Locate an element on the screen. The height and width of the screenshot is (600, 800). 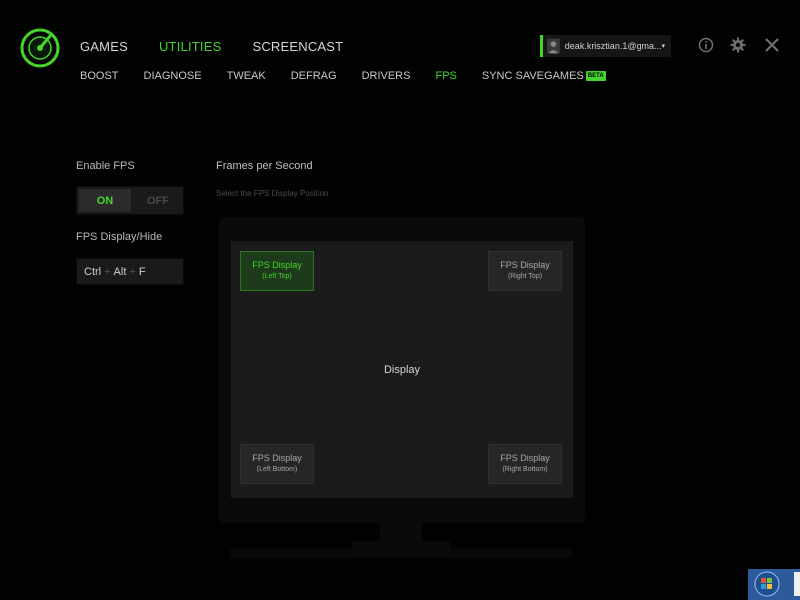
subnav-tweak: TWEAK is located at coordinates (246, 76).